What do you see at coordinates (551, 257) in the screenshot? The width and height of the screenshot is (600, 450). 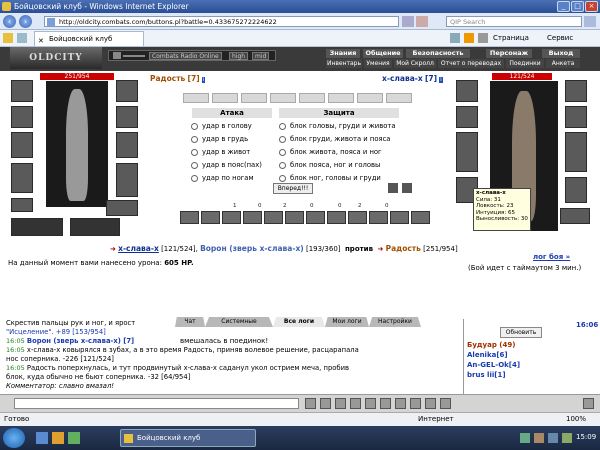 I see `battle-log-link: лог боя »` at bounding box center [551, 257].